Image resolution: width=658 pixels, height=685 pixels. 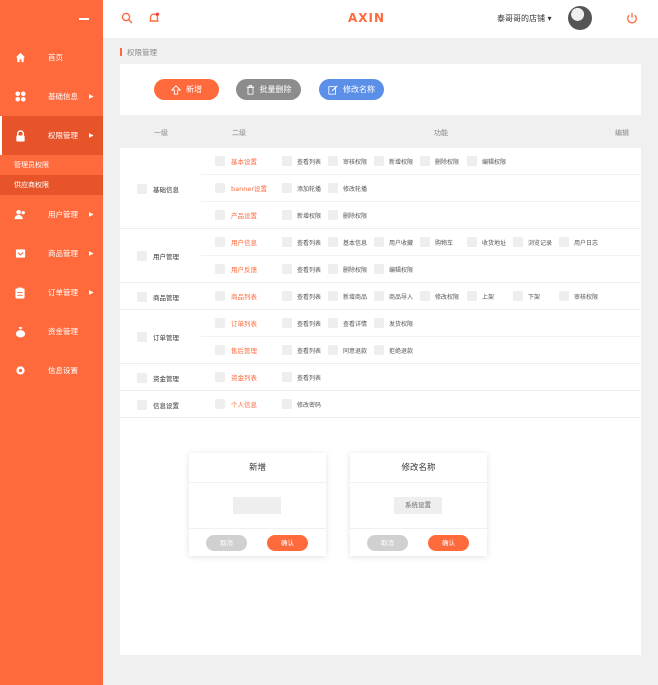 I want to click on permission-option: 添加轮播, so click(x=301, y=188).